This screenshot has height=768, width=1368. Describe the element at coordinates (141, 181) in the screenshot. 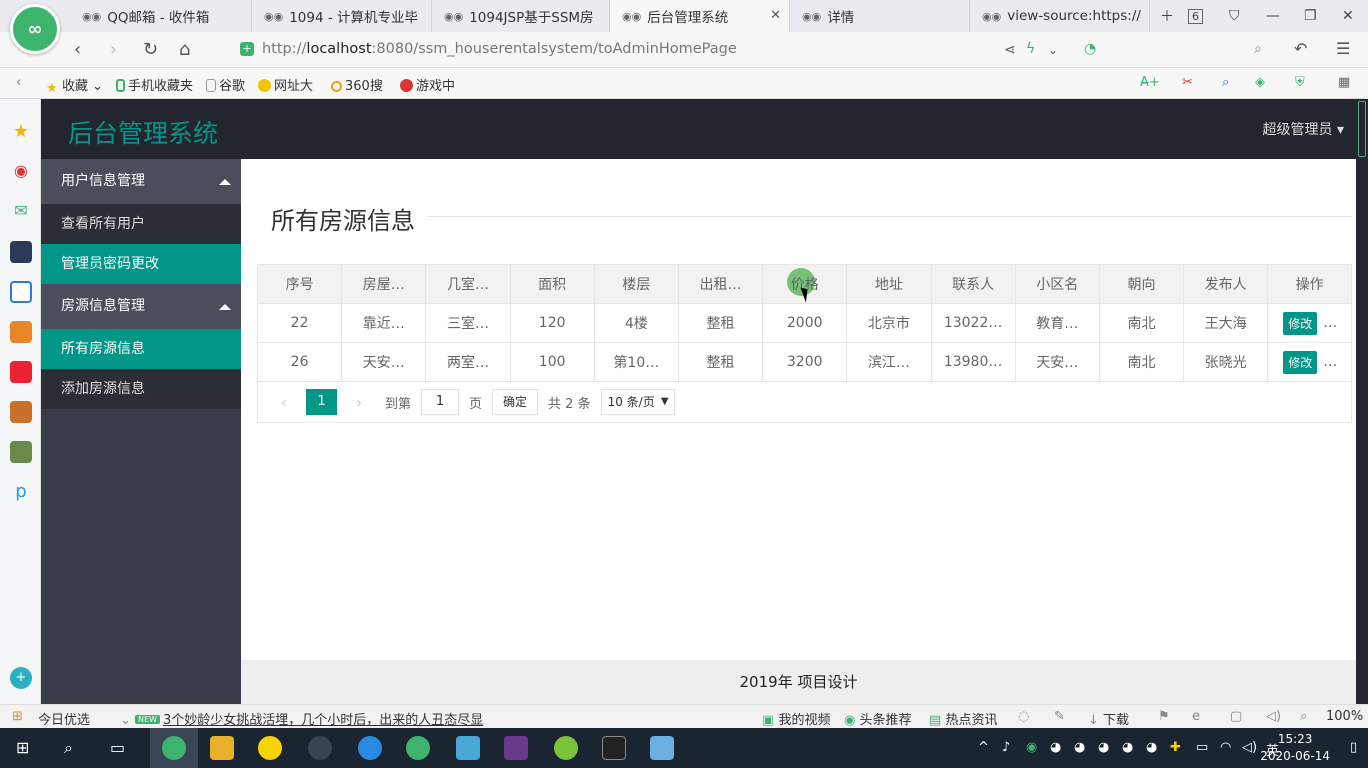

I see `sidebar-group-users: 用户信息管理` at that location.